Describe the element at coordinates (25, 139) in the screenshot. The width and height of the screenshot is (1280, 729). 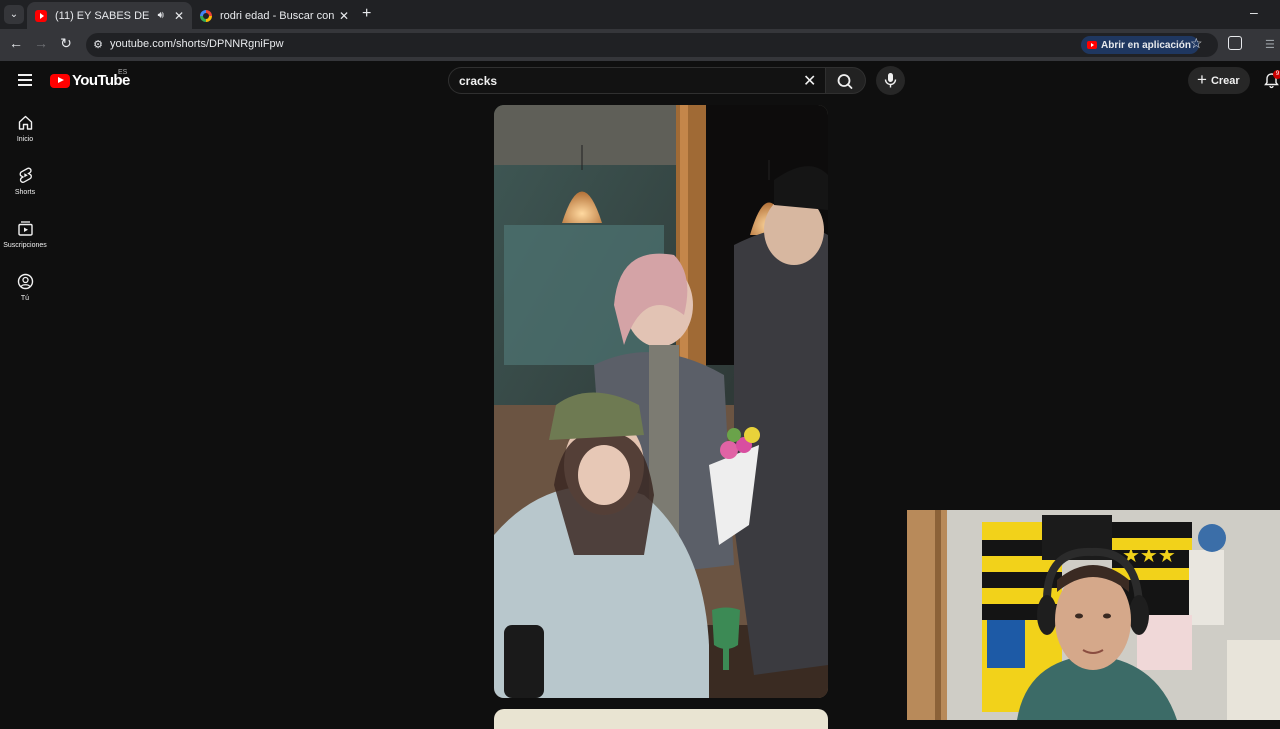
I see `guide-label: Inicio` at that location.